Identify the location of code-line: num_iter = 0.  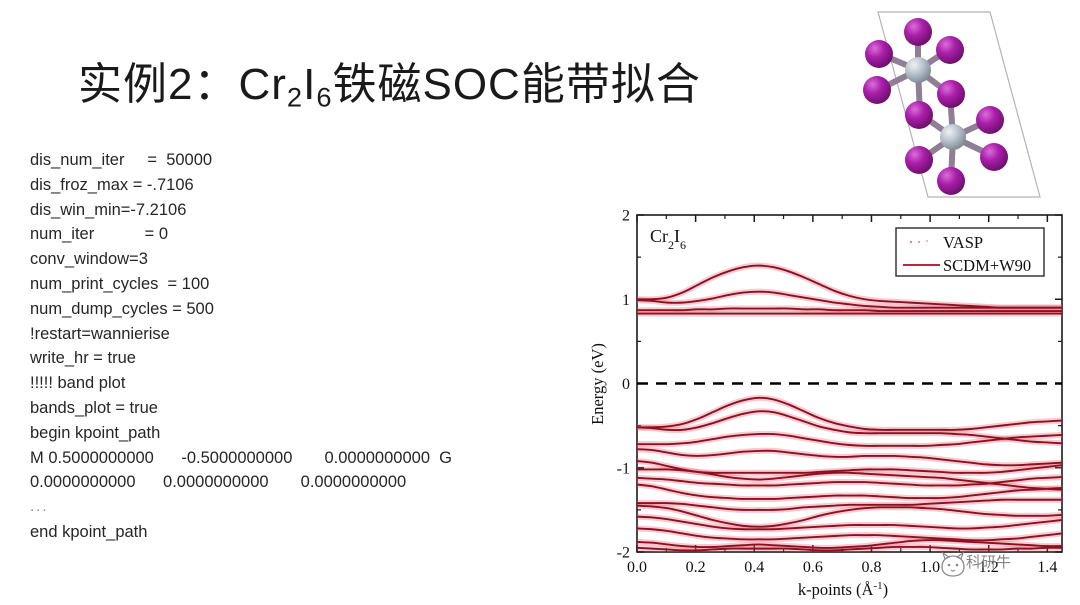
(99, 234).